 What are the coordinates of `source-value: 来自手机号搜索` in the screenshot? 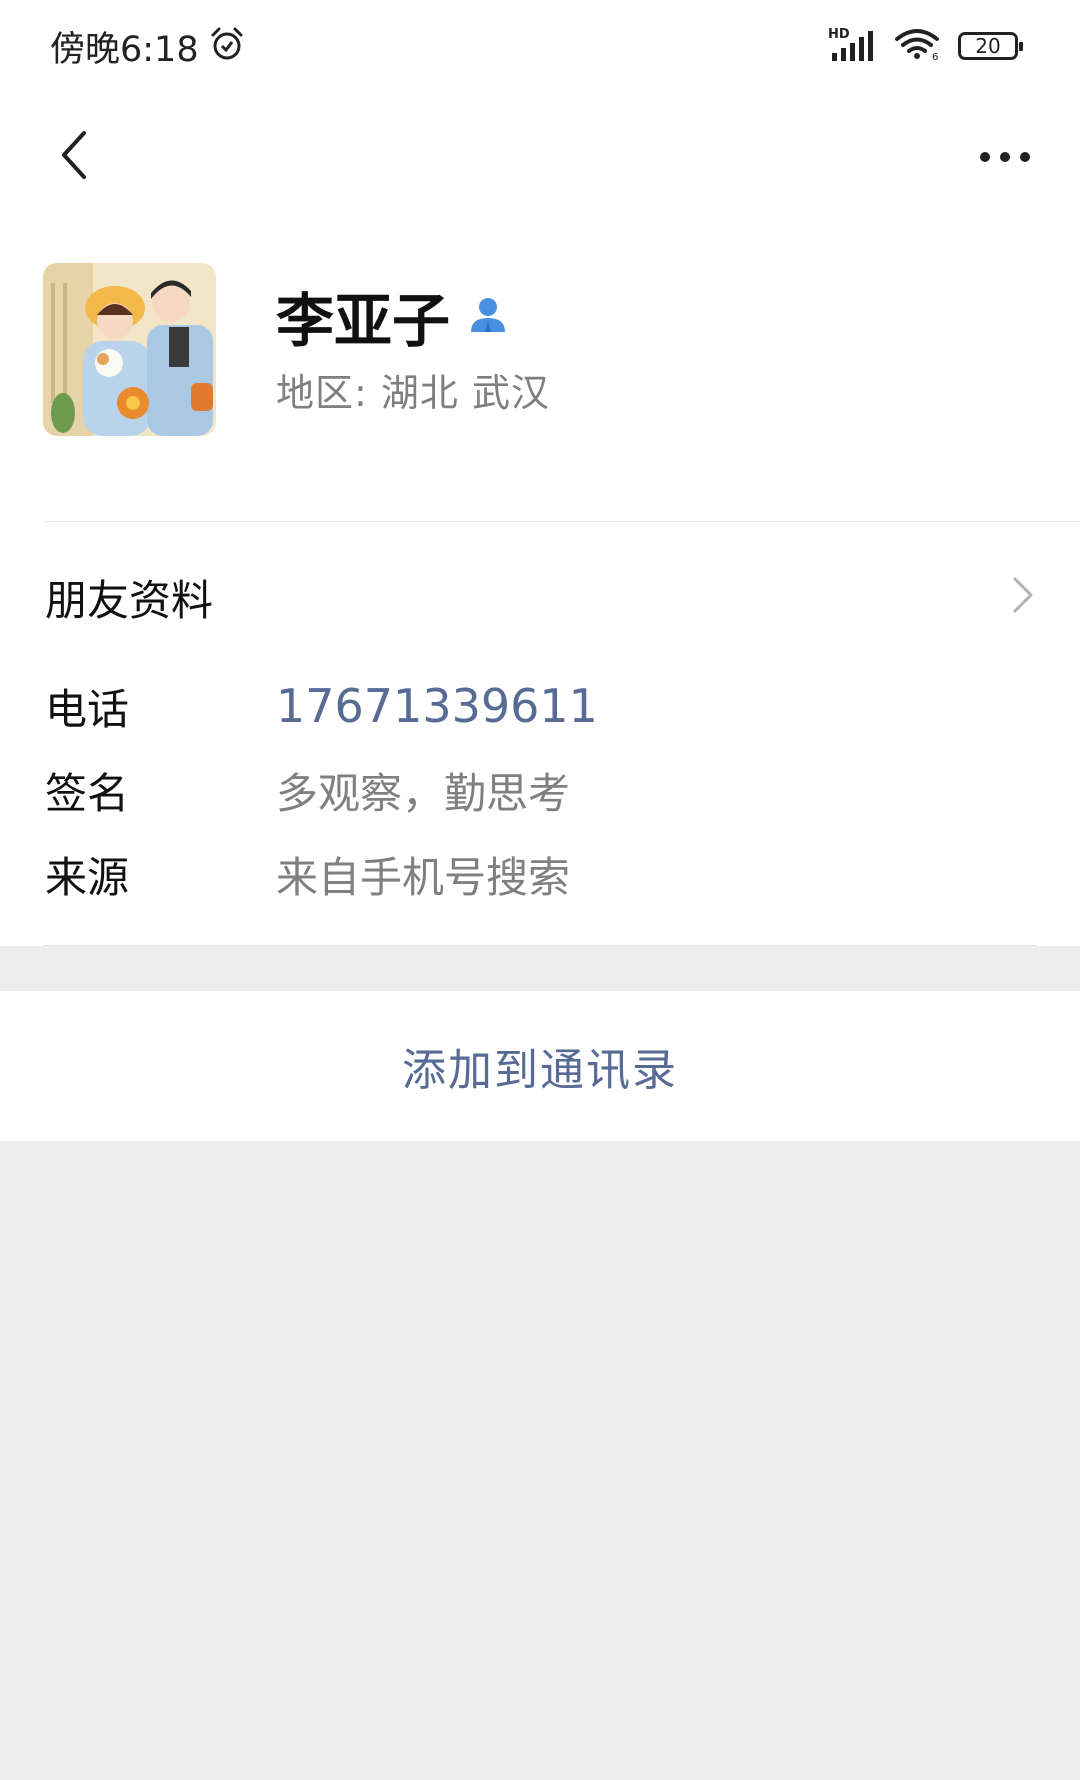 It's located at (423, 877).